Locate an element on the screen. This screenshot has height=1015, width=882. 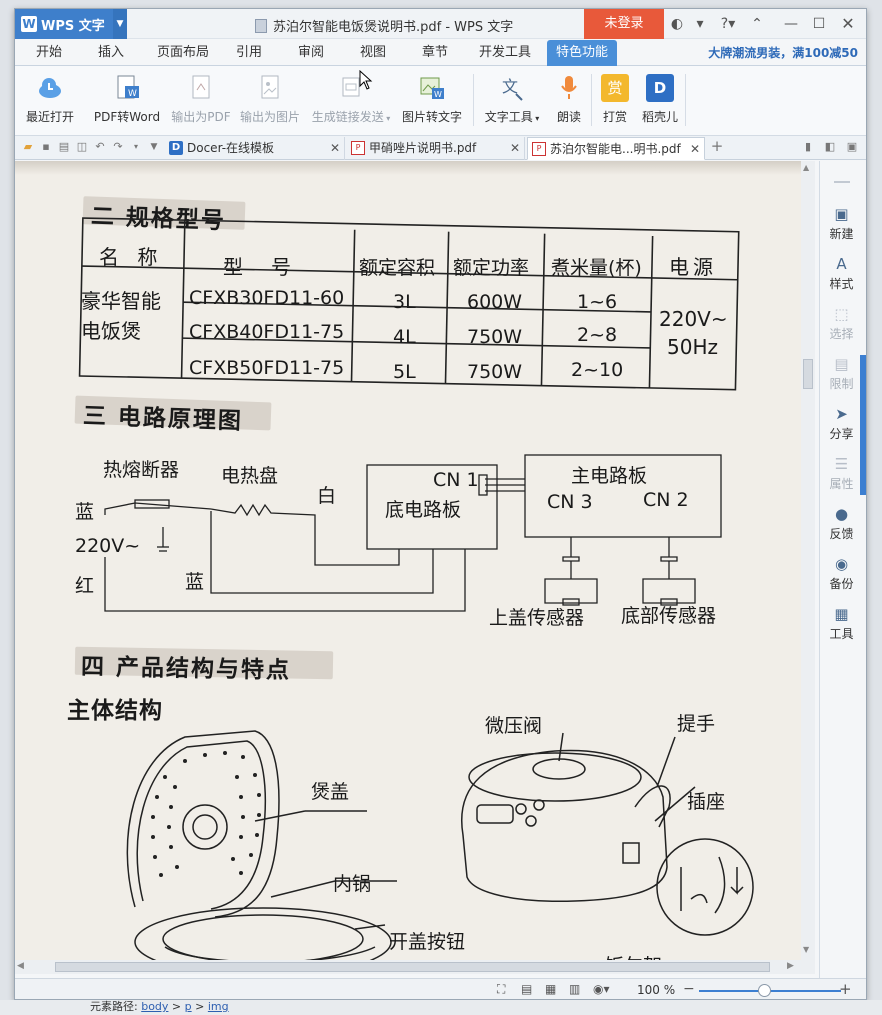
circuit-label-voltage: 220V~ is located at coordinates (108, 546).